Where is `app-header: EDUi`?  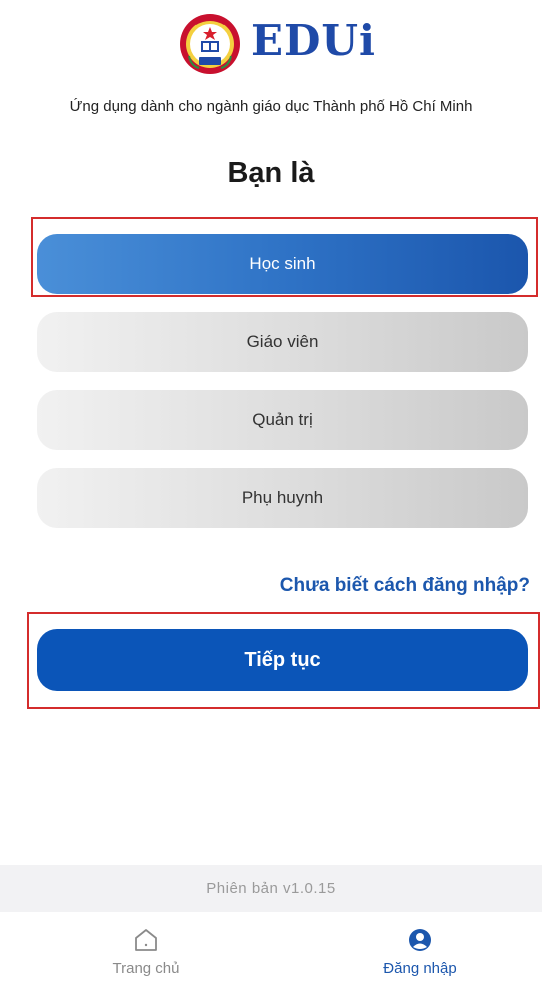
app-header: EDUi is located at coordinates (271, 43).